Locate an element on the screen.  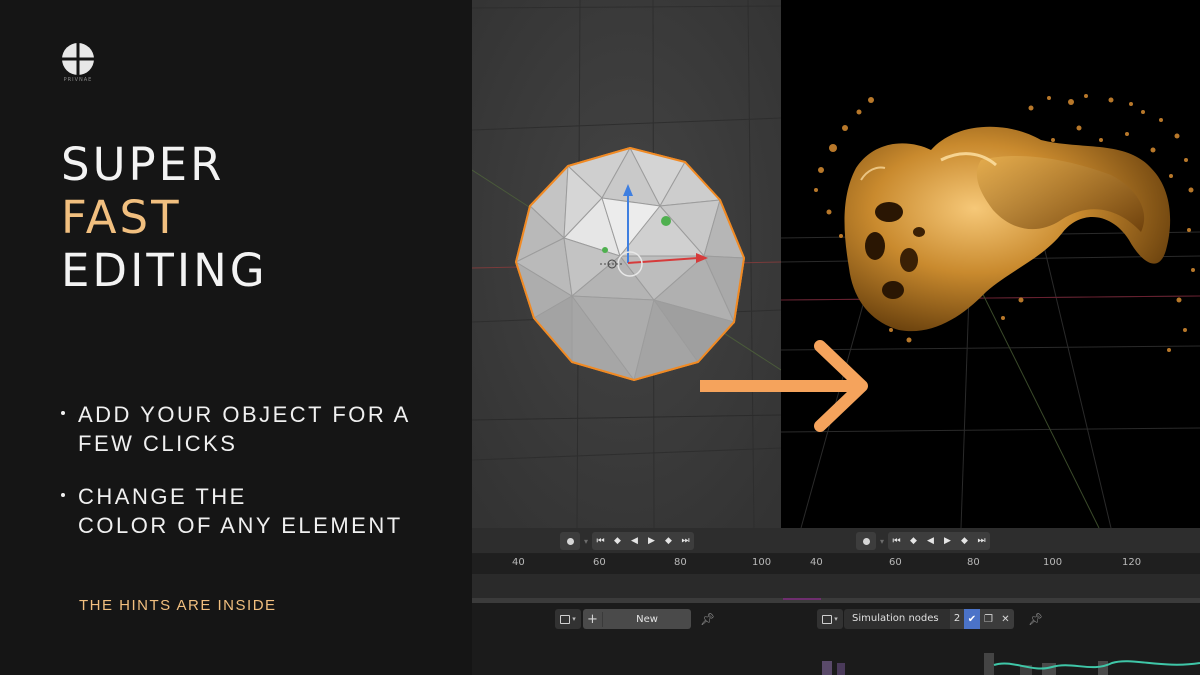
frame-range-indicator is located at coordinates (802, 599).